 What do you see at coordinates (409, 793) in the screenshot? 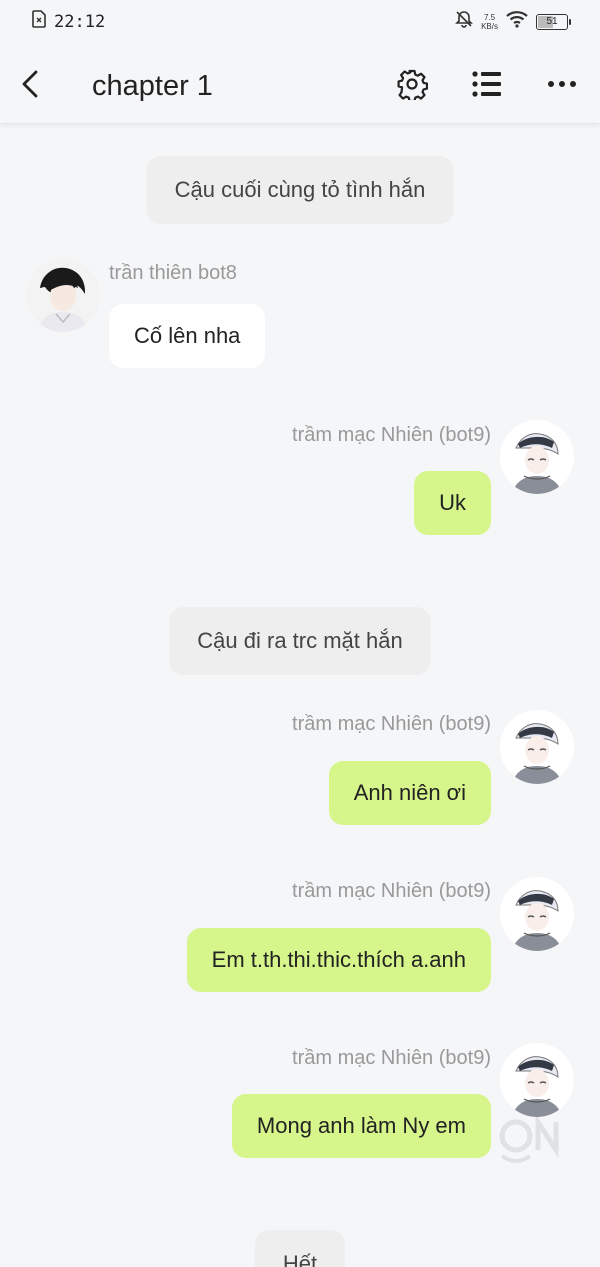
I see `message-bubble: Anh niên ơi` at bounding box center [409, 793].